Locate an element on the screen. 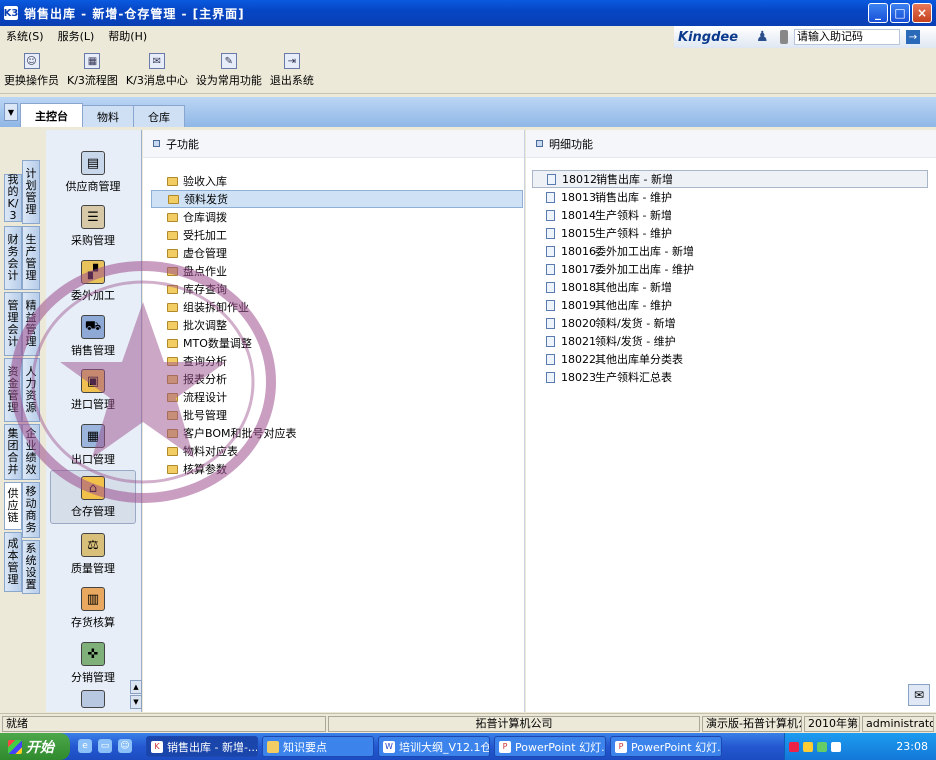  vtab-lean: 精益管理 is located at coordinates (31, 324).